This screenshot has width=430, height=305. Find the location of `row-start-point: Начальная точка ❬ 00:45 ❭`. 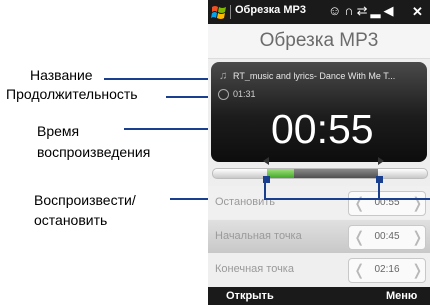

row-start-point: Начальная точка ❬ 00:45 ❭ is located at coordinates (319, 236).